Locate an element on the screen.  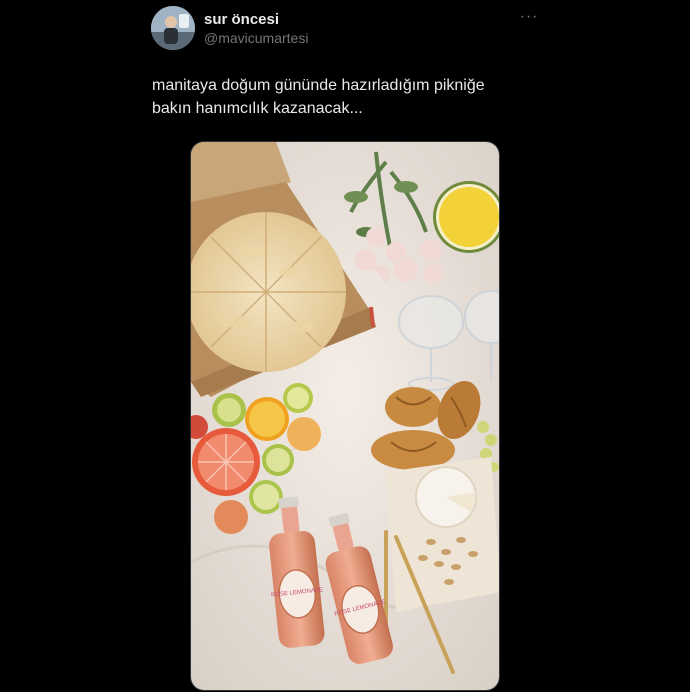
user-handle: @mavicumartesi is located at coordinates (256, 38).